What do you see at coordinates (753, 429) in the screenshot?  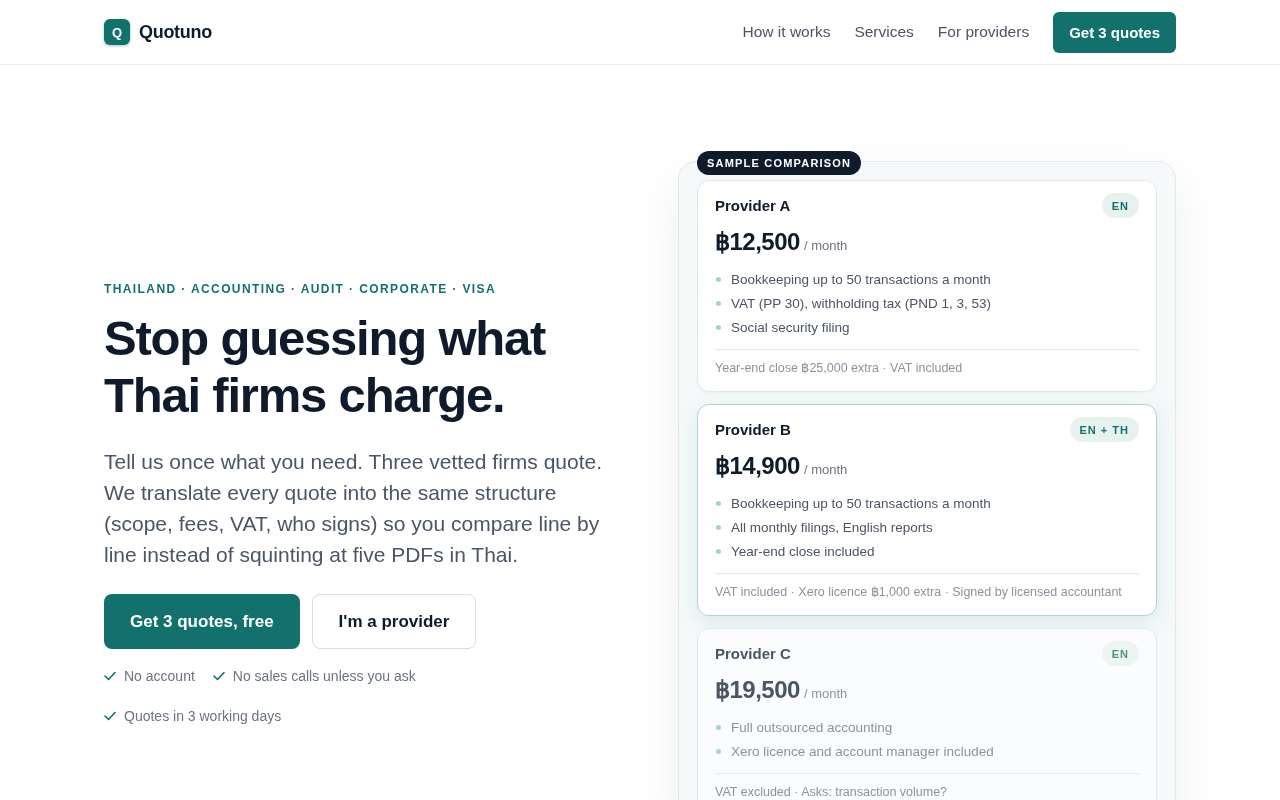 I see `provider-name: Provider B` at bounding box center [753, 429].